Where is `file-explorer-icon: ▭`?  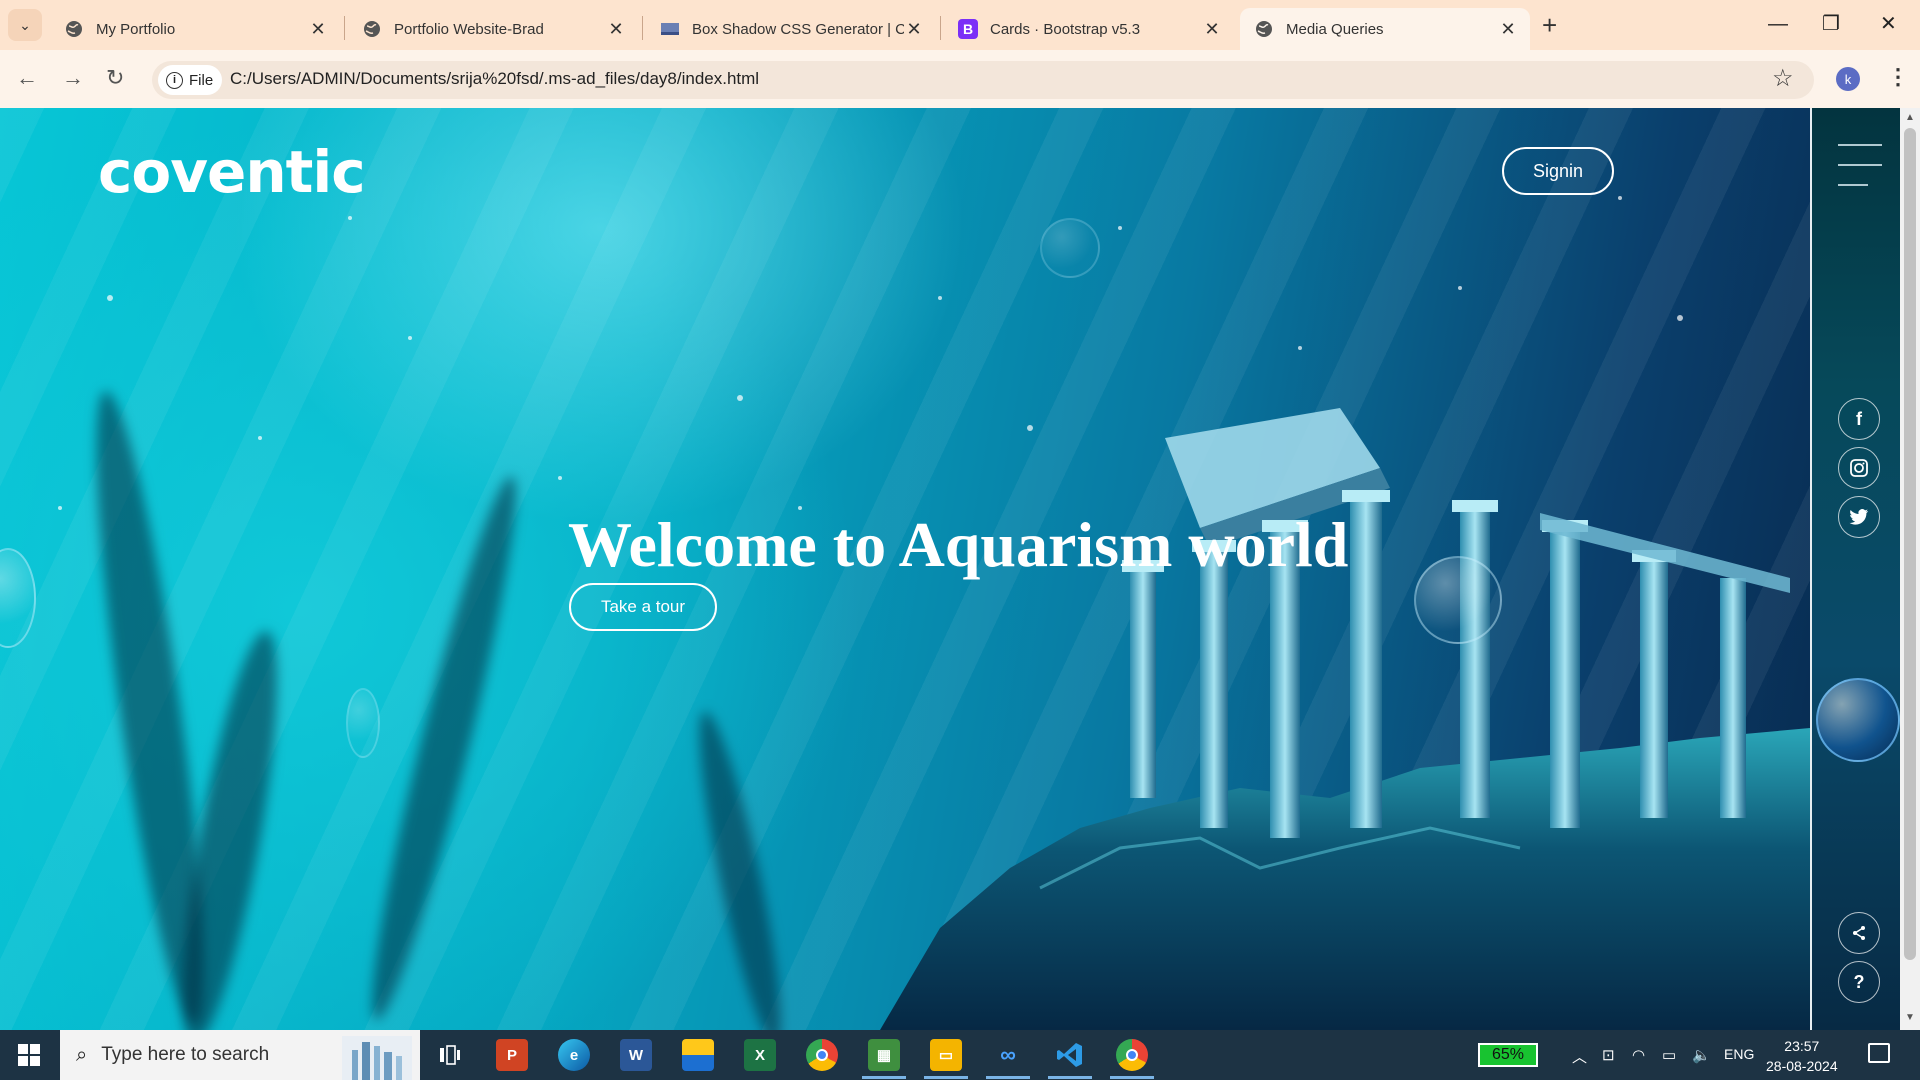 file-explorer-icon: ▭ is located at coordinates (946, 1059).